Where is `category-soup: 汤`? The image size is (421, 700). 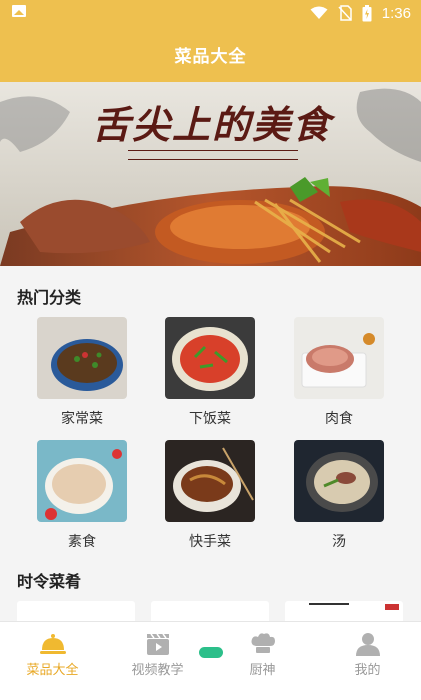
category-soup: 汤 is located at coordinates (339, 495).